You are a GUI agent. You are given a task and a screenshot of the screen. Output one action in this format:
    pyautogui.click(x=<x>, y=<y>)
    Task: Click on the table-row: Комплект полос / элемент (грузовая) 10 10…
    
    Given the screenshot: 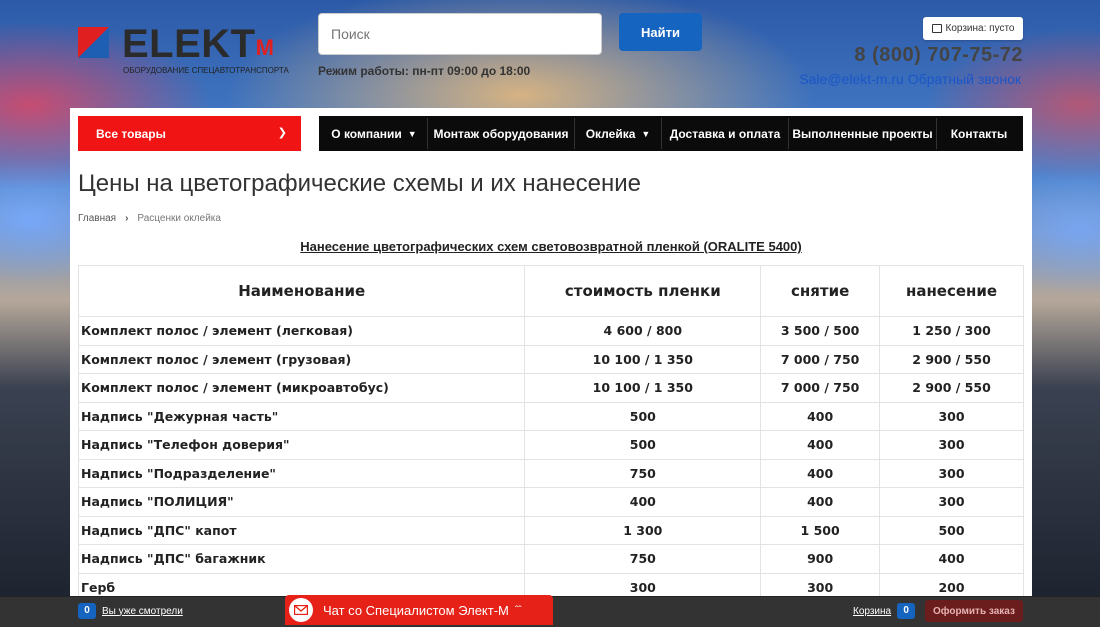 What is the action you would take?
    pyautogui.click(x=550, y=359)
    